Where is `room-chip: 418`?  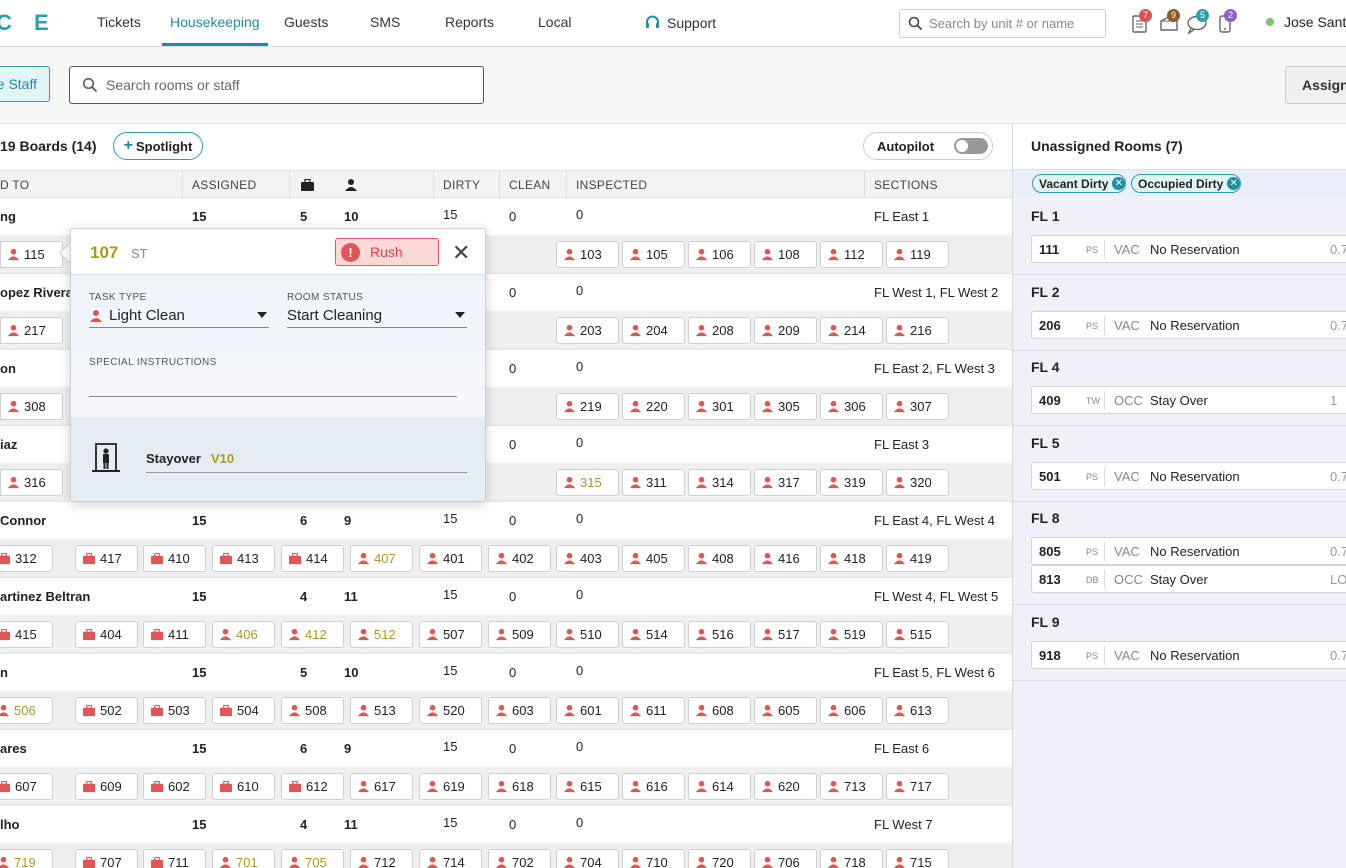
room-chip: 418 is located at coordinates (851, 558).